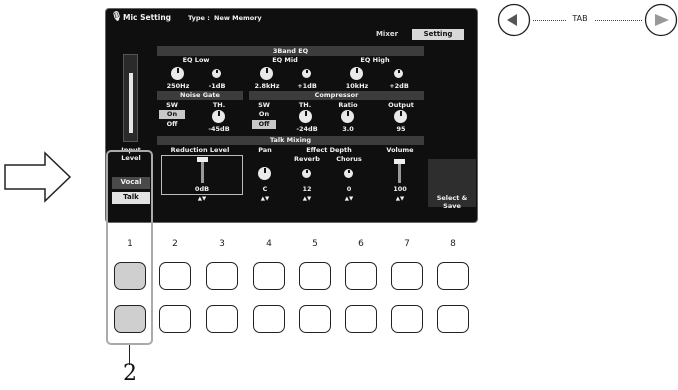 This screenshot has width=678, height=390. What do you see at coordinates (269, 244) in the screenshot?
I see `button-number-4: 4` at bounding box center [269, 244].